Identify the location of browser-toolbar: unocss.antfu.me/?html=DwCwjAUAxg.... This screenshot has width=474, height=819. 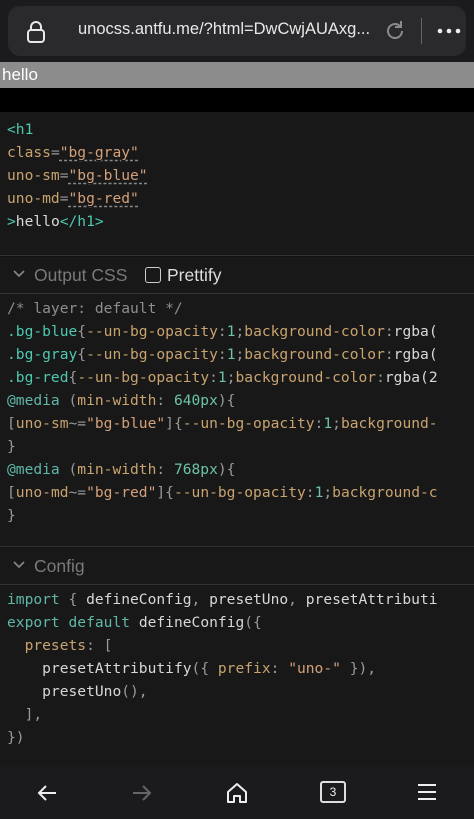
(237, 31).